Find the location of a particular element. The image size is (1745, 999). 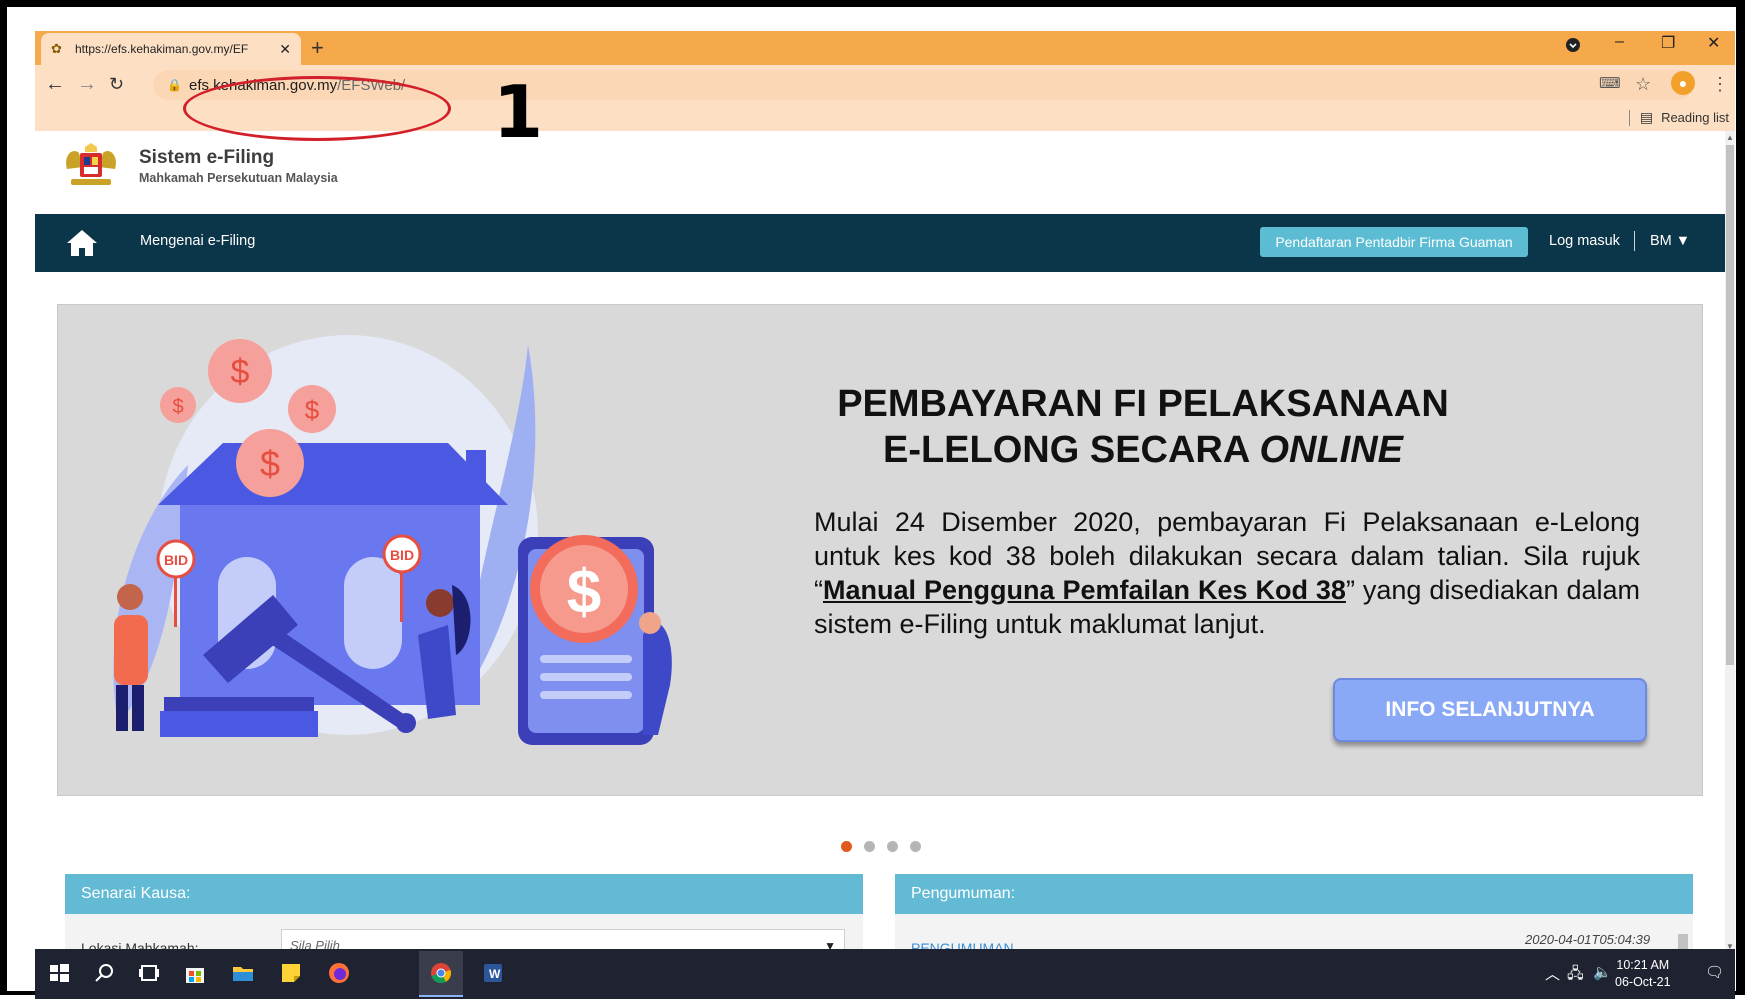

taskbar-clock: 10:21 AM 06-Oct-21 is located at coordinates (1643, 974).